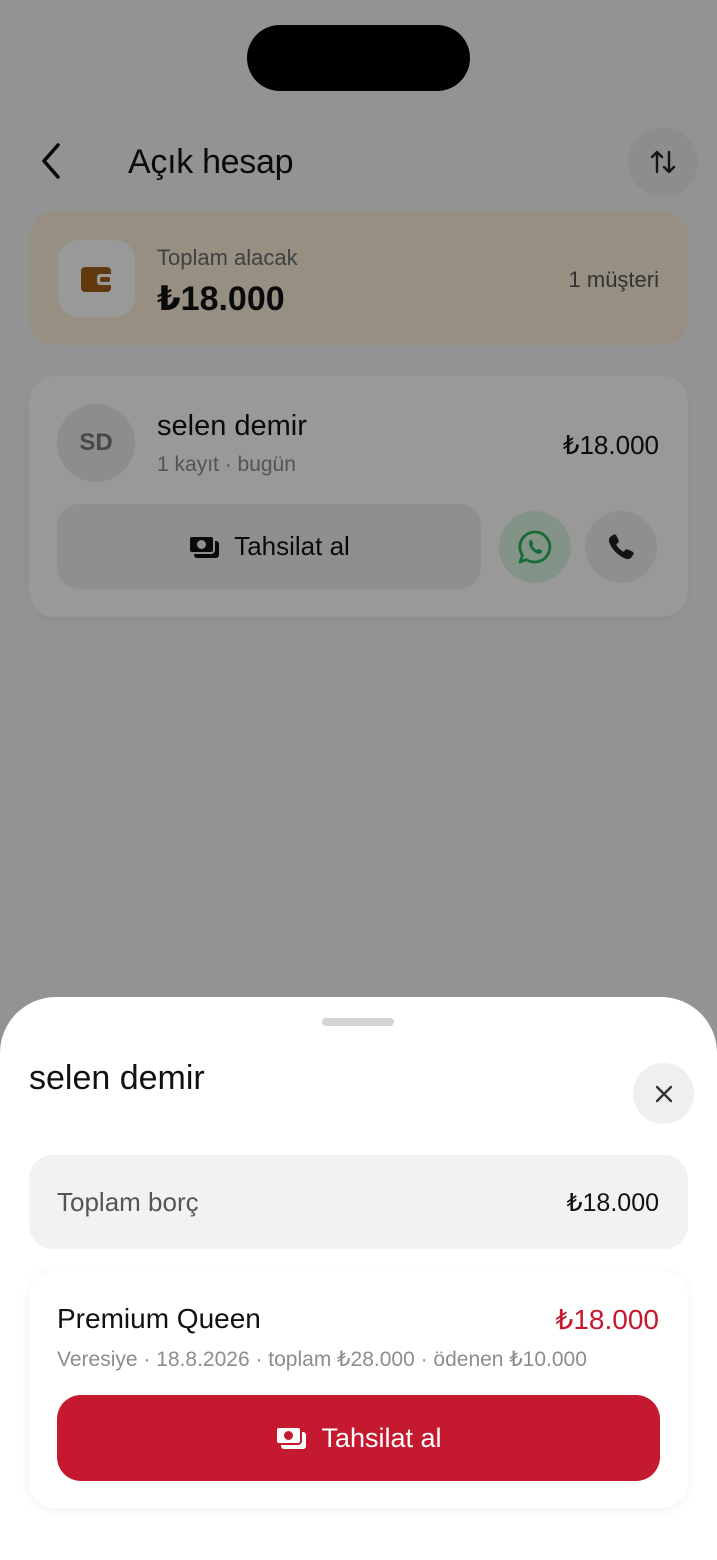 Image resolution: width=717 pixels, height=1560 pixels. What do you see at coordinates (291, 1437) in the screenshot?
I see `cash-icon` at bounding box center [291, 1437].